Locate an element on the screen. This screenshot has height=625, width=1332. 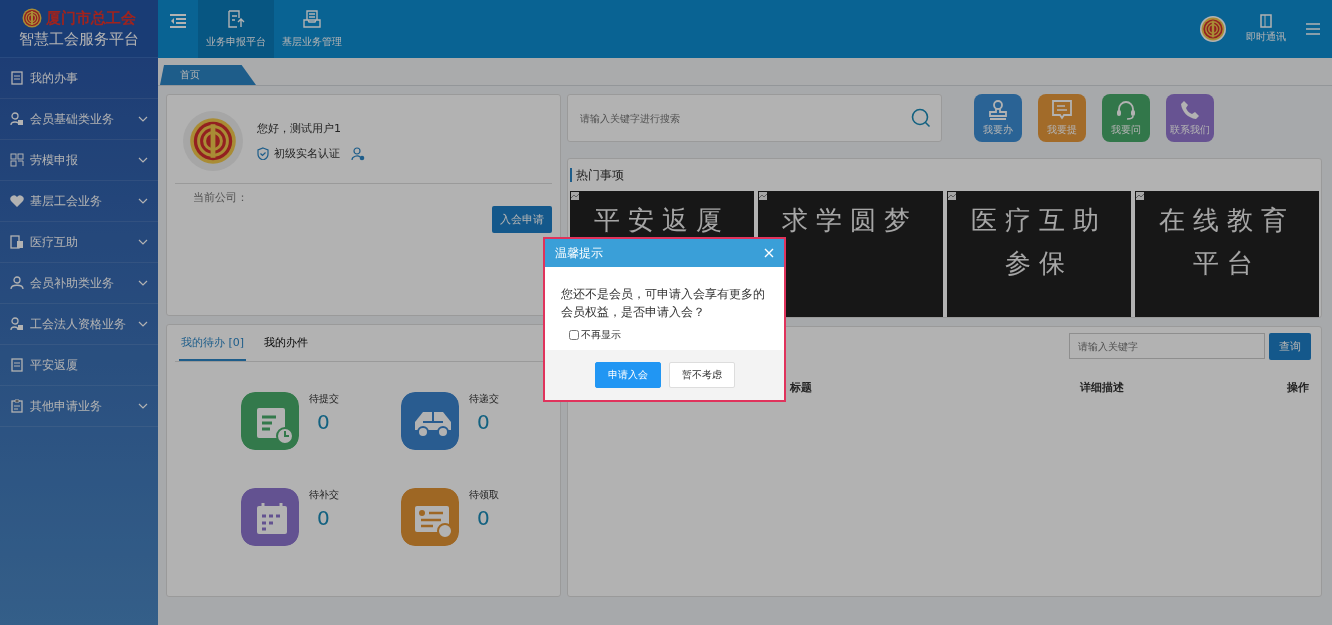
tile-text: 平安返厦 is located at coordinates (662, 220).